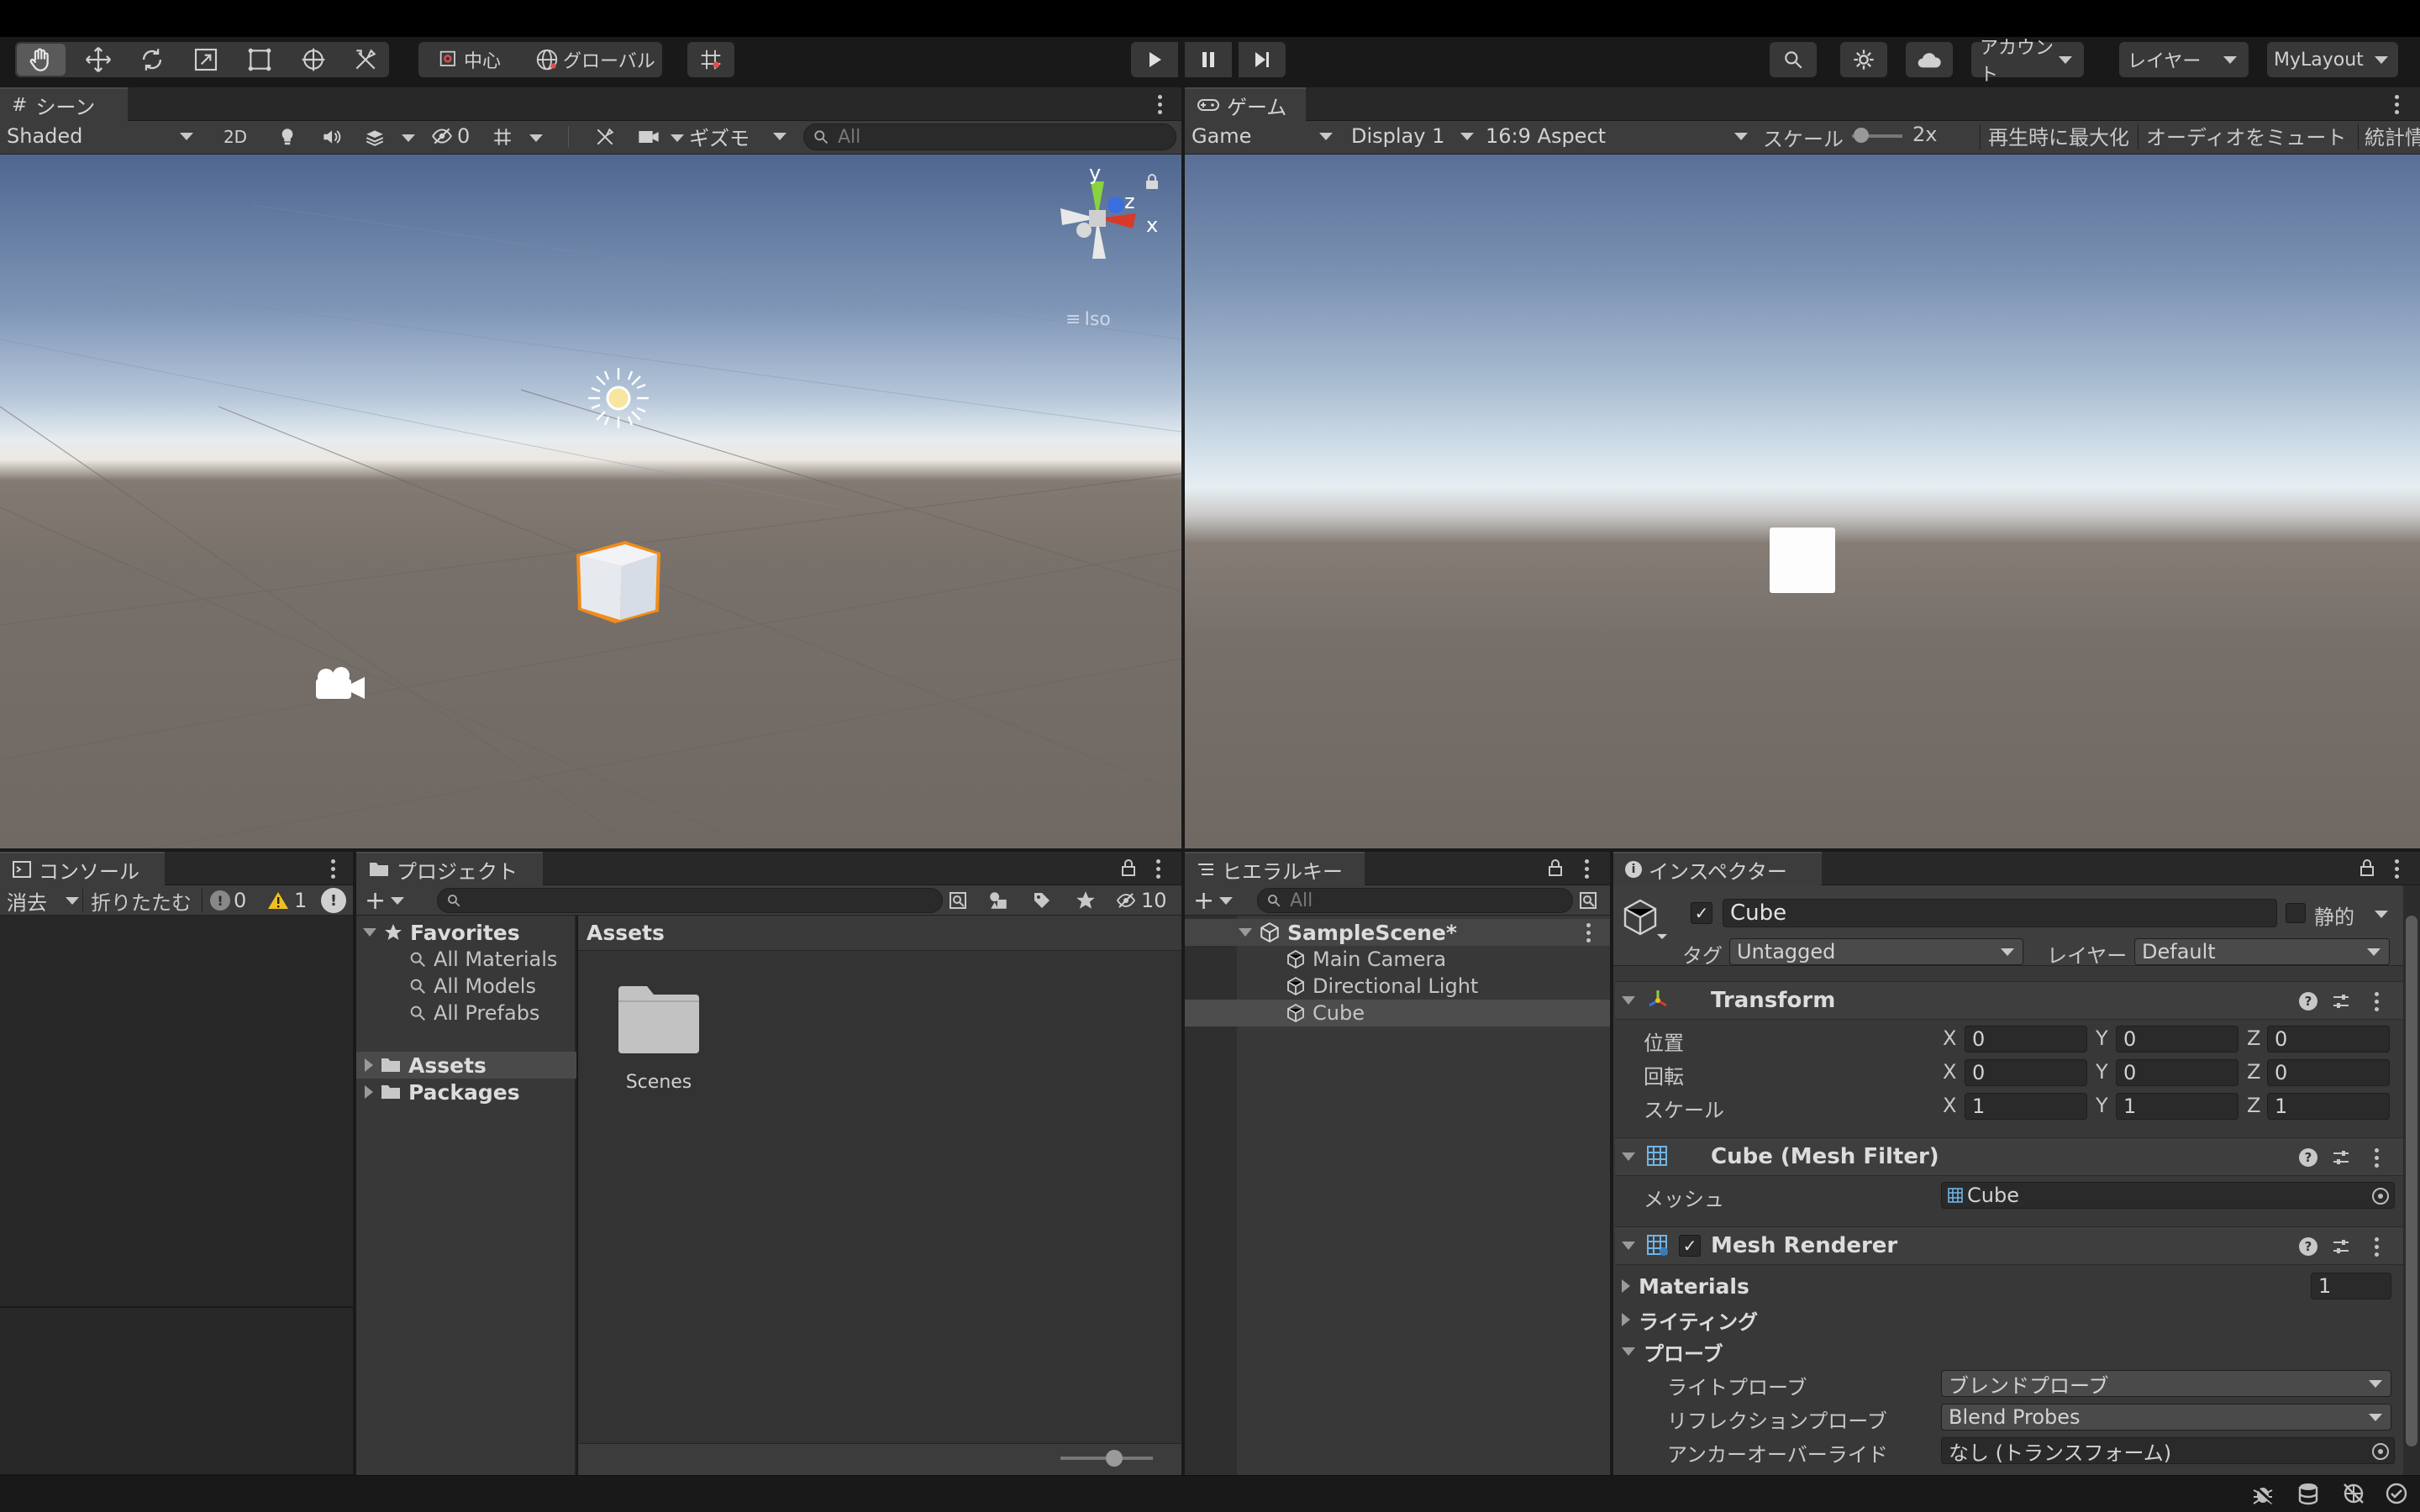  What do you see at coordinates (408, 138) in the screenshot?
I see `effects-dropdown-icon` at bounding box center [408, 138].